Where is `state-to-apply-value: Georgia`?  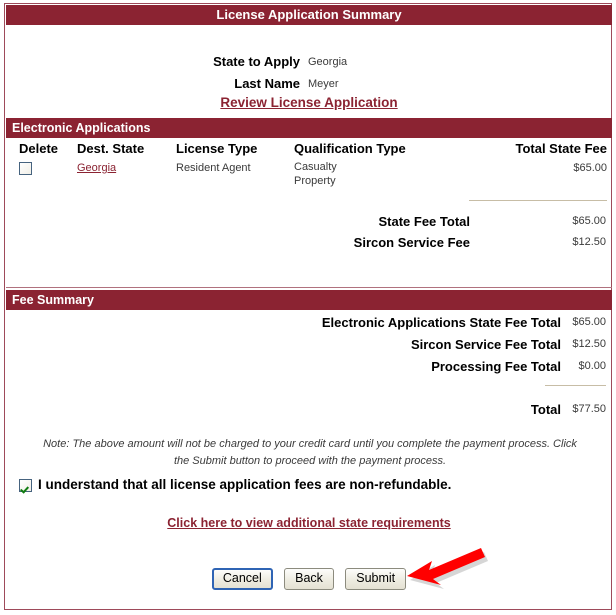
state-to-apply-value: Georgia is located at coordinates (328, 62).